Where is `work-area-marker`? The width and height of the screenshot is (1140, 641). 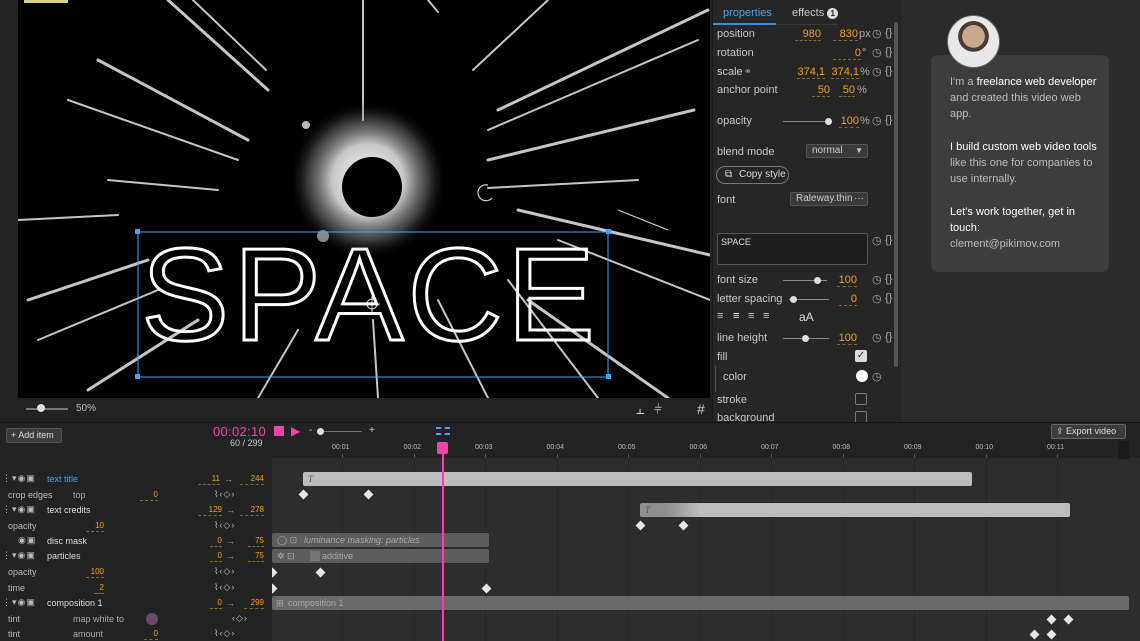
work-area-marker is located at coordinates (443, 431).